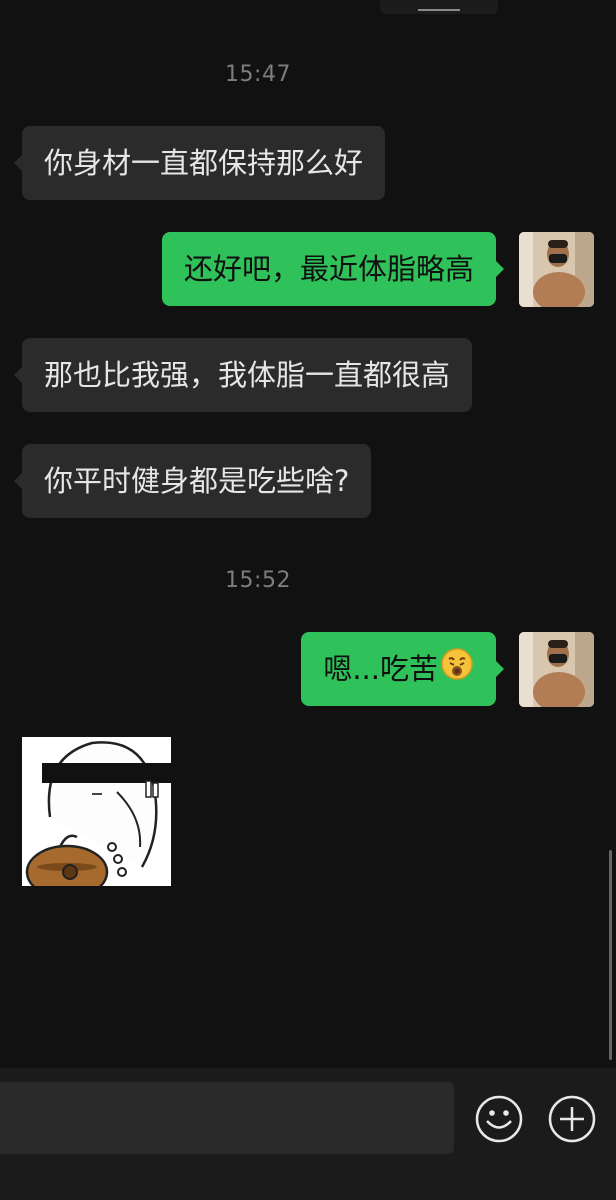 The width and height of the screenshot is (616, 1200). Describe the element at coordinates (610, 955) in the screenshot. I see `scrollbar` at that location.